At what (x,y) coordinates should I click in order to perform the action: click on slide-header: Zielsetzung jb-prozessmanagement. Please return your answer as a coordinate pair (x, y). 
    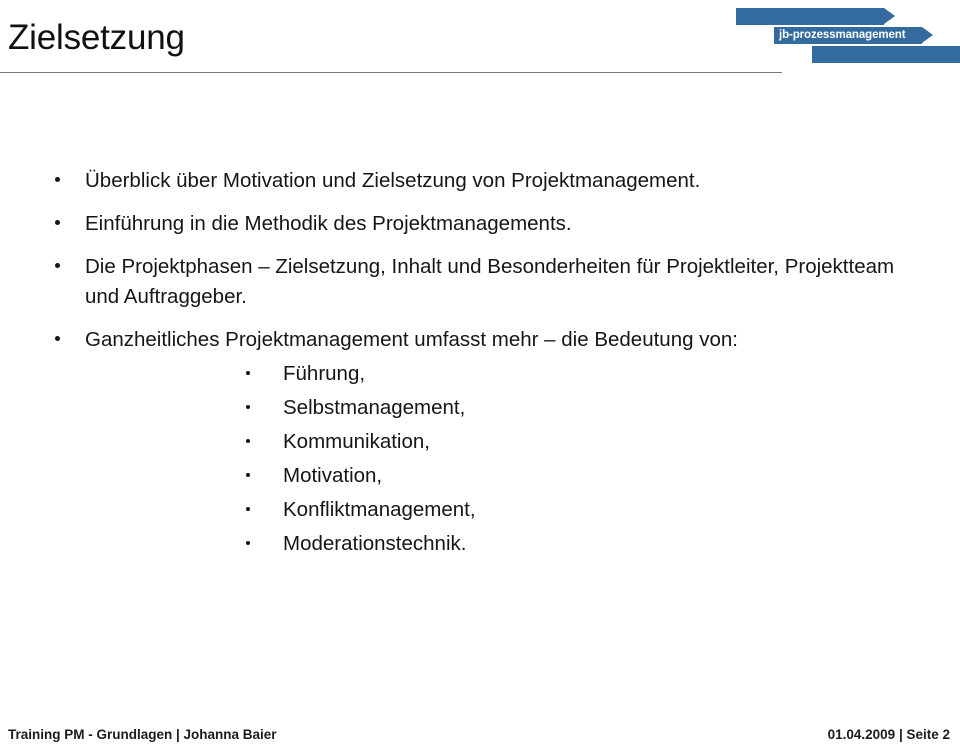
    Looking at the image, I should click on (480, 40).